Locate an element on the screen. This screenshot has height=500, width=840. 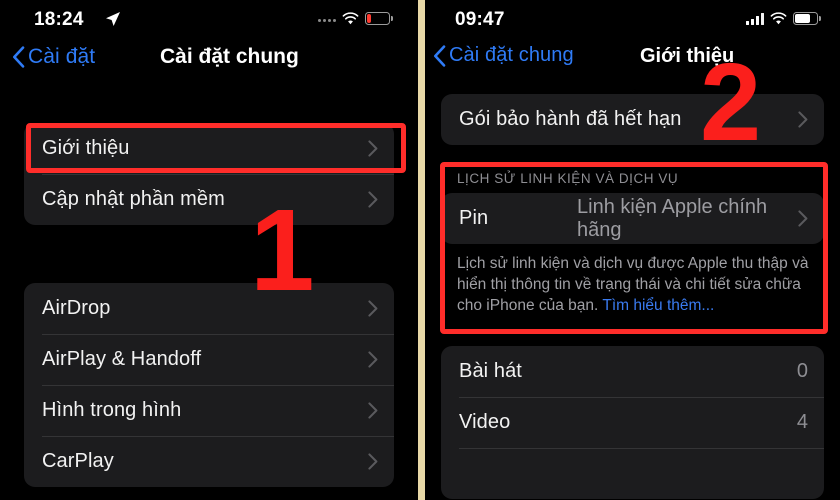
left-status-bar: 18:24 is located at coordinates (209, 20).